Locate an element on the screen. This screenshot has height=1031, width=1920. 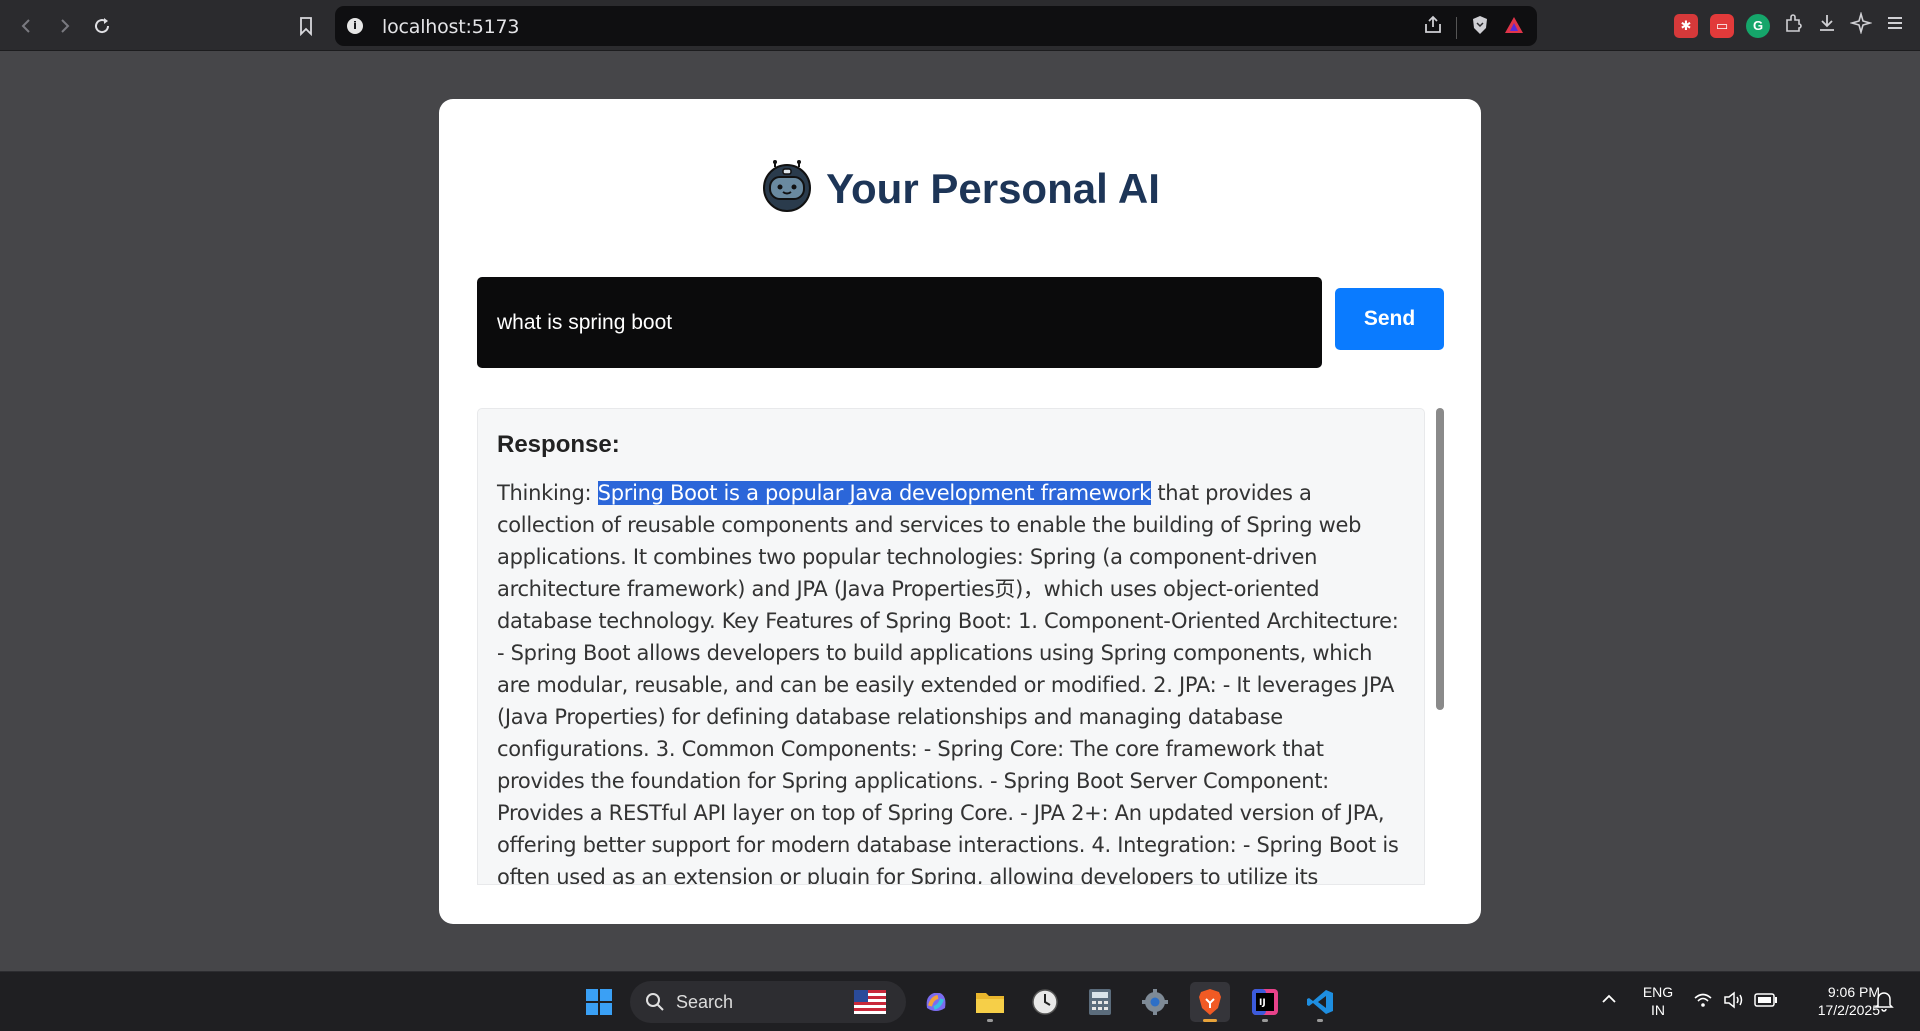
prompt-input is located at coordinates (899, 322).